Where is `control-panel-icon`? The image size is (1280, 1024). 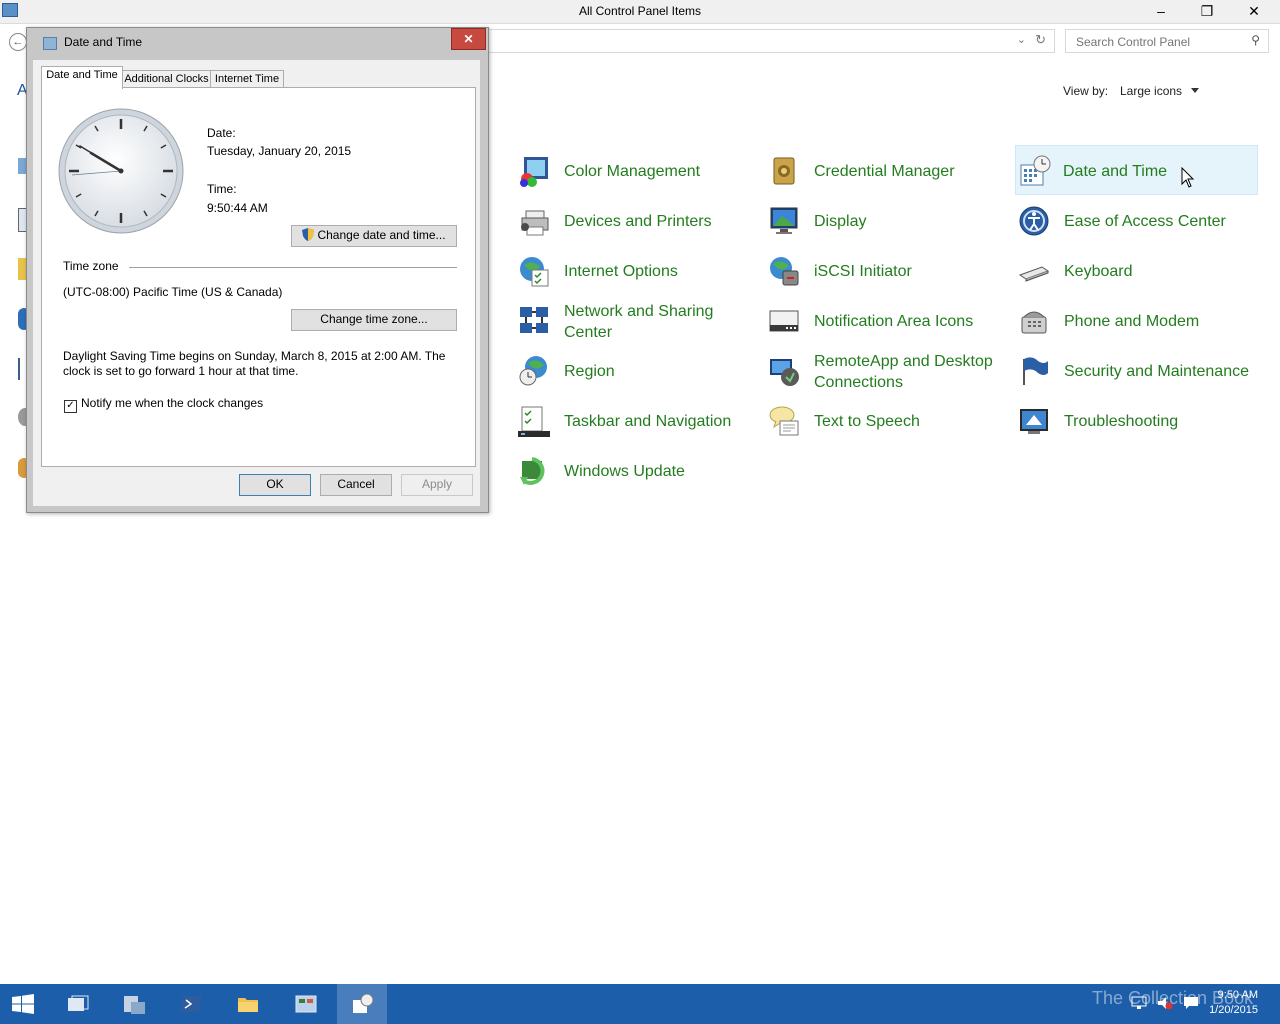 control-panel-icon is located at coordinates (306, 1004).